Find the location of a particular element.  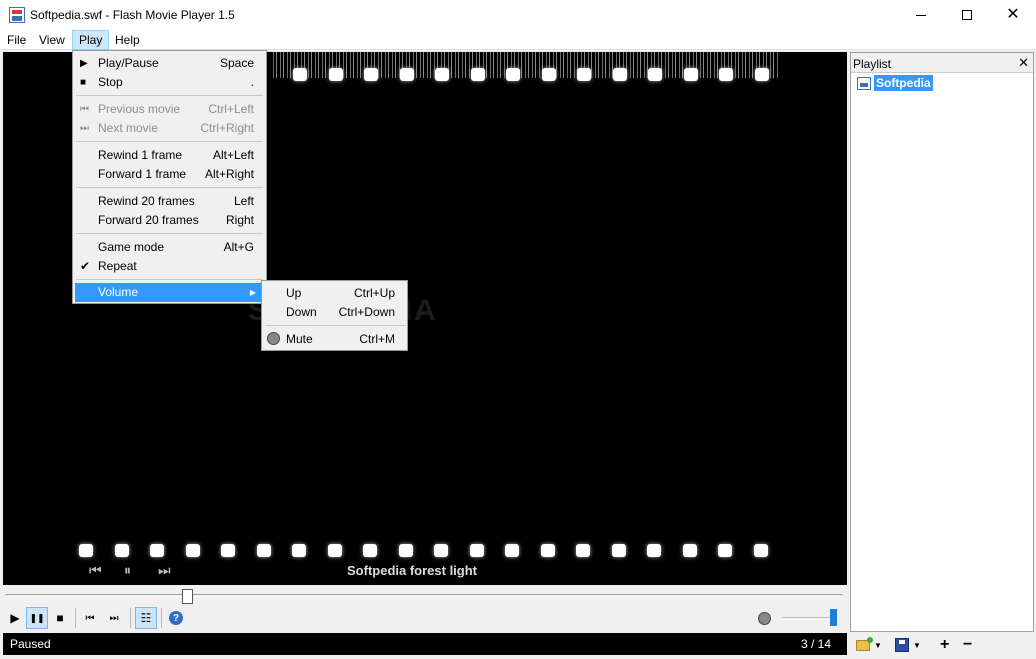

play-icon: ▶ is located at coordinates (15, 618).